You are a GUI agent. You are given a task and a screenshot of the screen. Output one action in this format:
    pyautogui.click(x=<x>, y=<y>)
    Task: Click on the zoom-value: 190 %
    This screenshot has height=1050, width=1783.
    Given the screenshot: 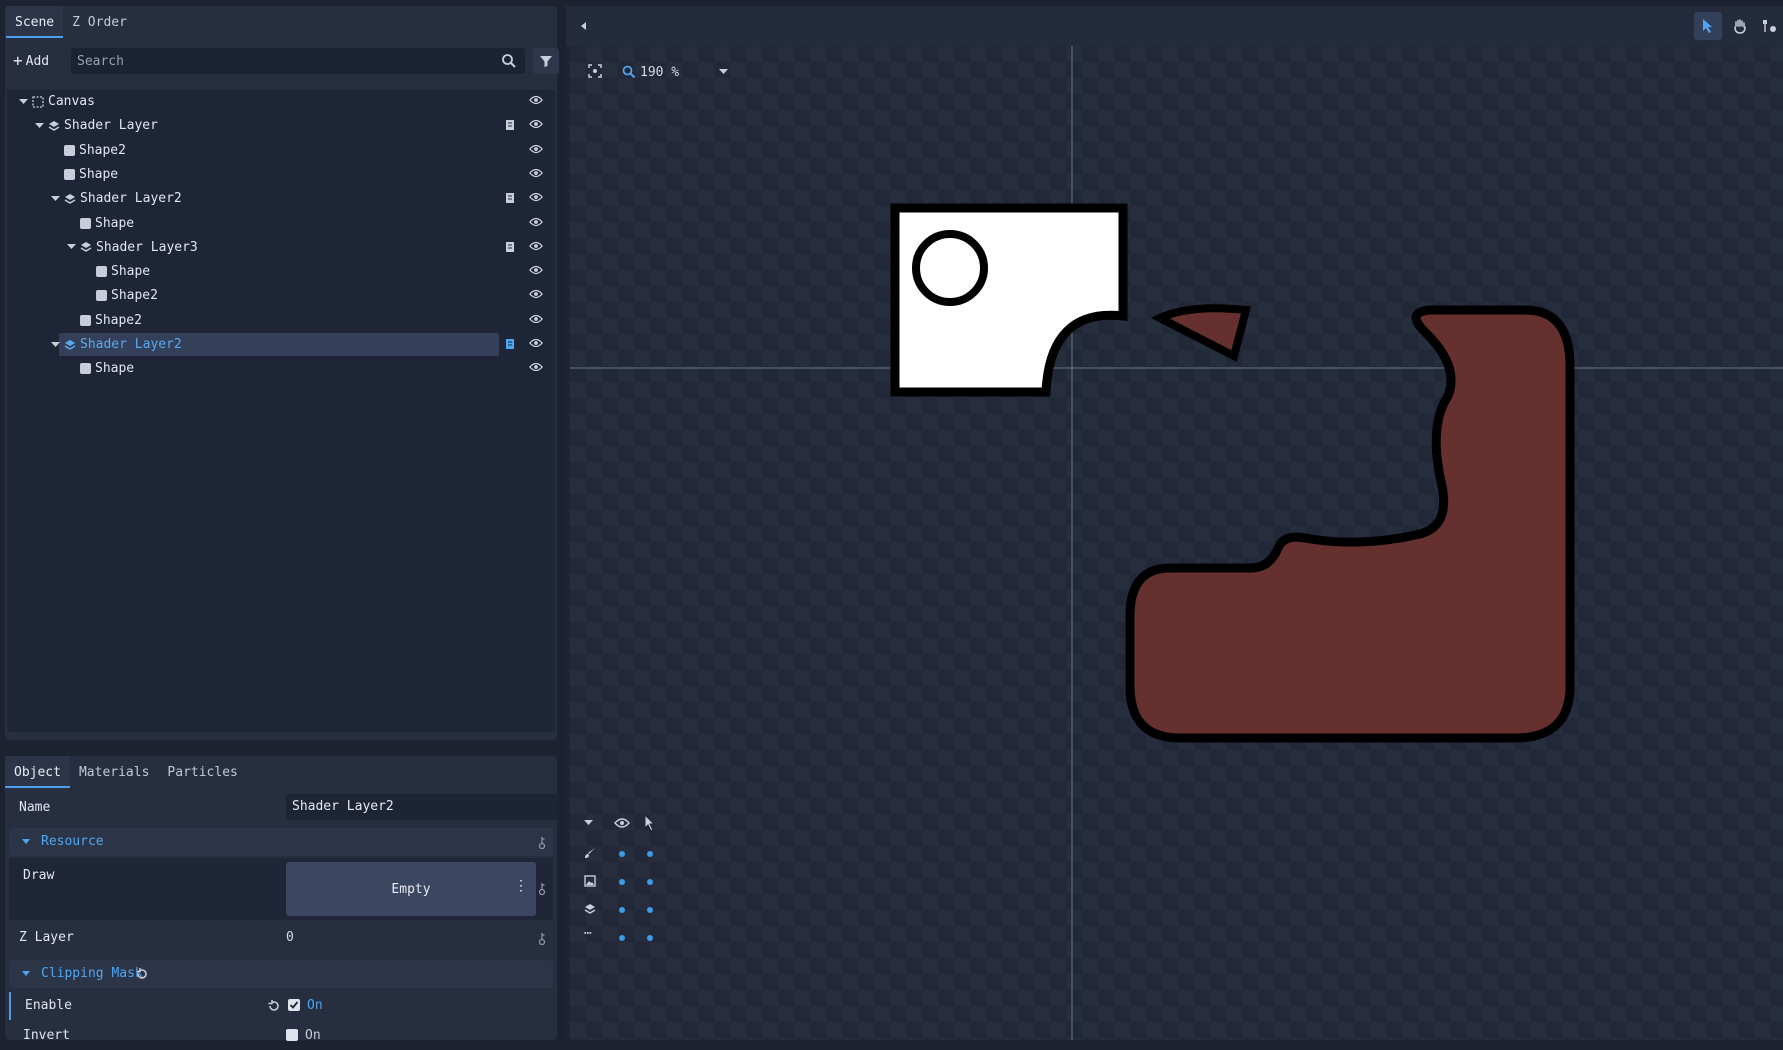 What is the action you would take?
    pyautogui.click(x=659, y=72)
    